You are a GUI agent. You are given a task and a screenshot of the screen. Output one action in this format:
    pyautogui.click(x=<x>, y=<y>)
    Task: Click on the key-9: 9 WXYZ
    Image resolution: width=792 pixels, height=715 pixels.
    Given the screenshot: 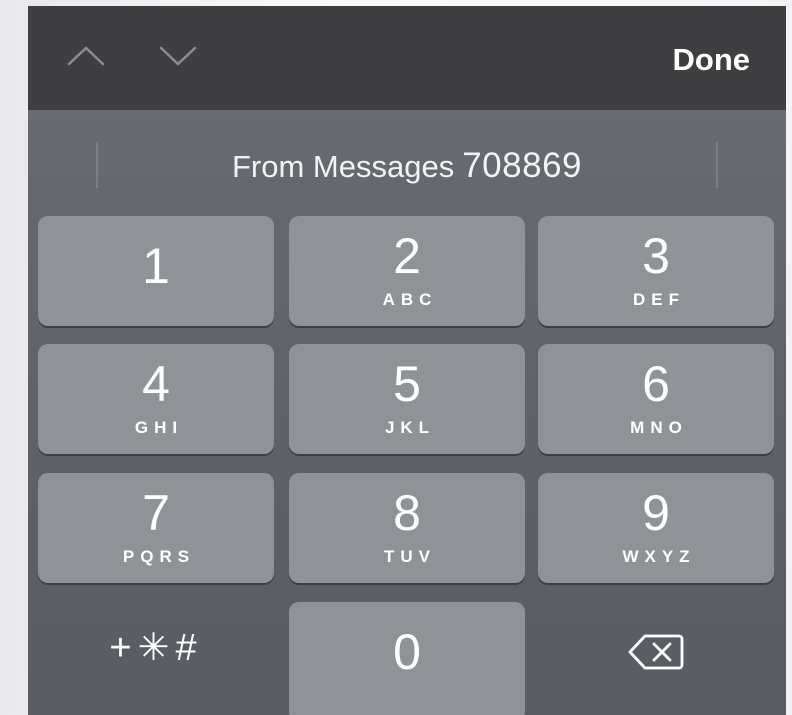 What is the action you would take?
    pyautogui.click(x=656, y=528)
    